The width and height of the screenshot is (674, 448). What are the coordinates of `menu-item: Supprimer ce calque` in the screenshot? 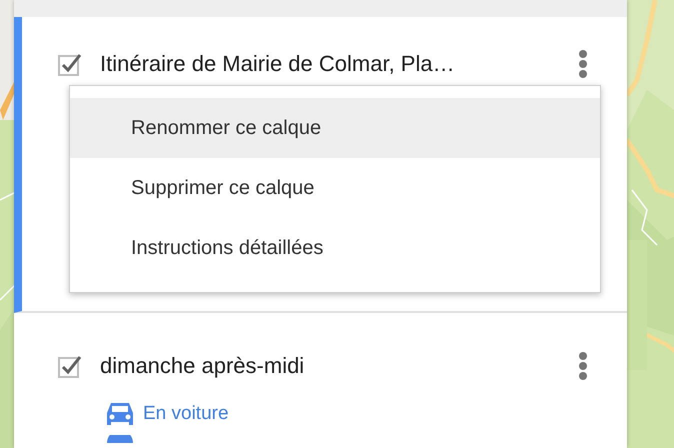 It's located at (335, 188).